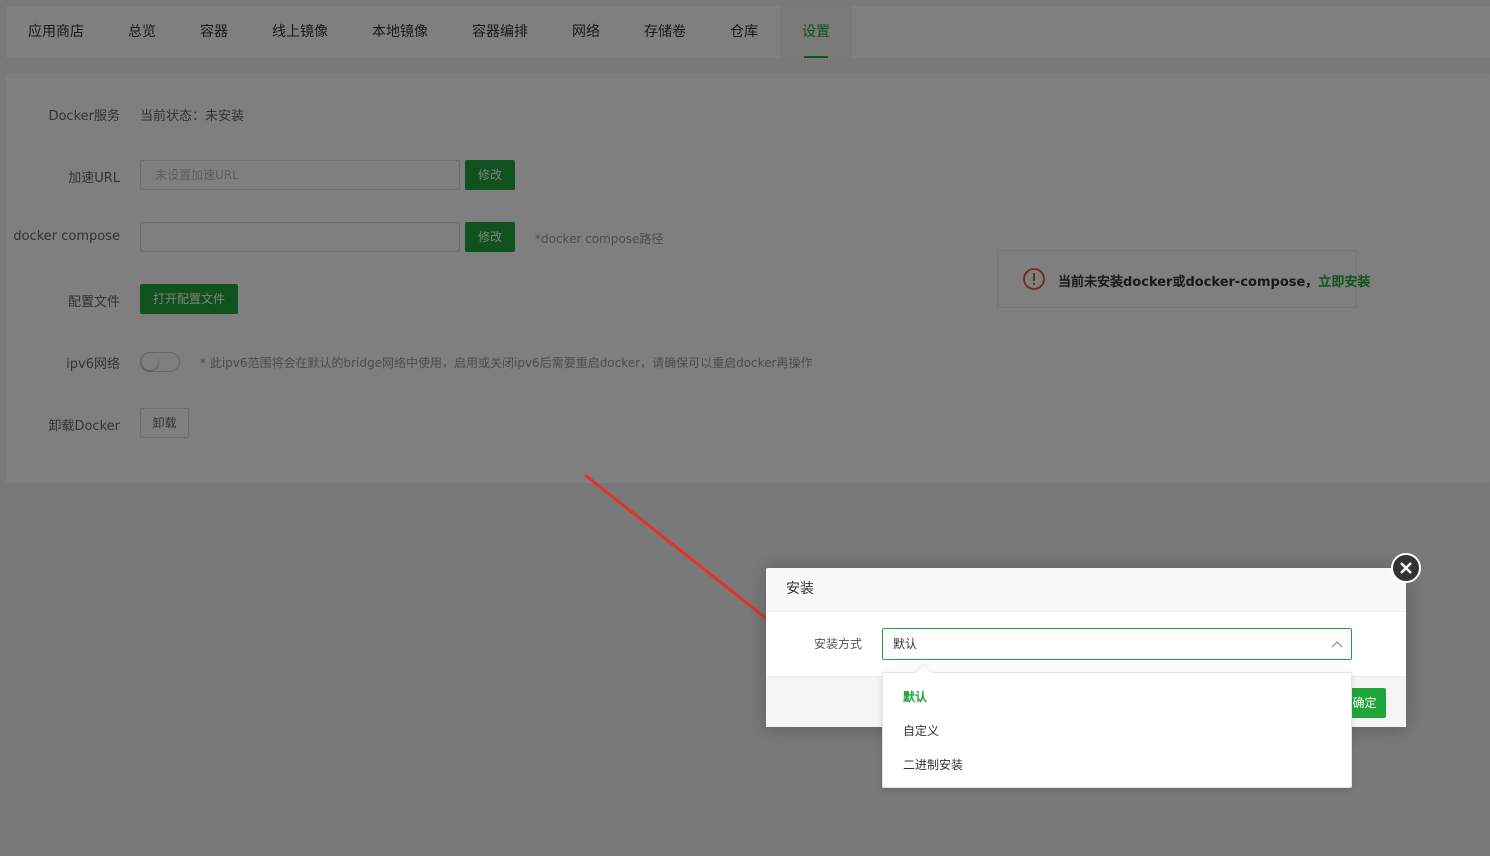 The image size is (1490, 856). What do you see at coordinates (1117, 725) in the screenshot?
I see `install-method-dropdown: 默认 自定义 二进制安装` at bounding box center [1117, 725].